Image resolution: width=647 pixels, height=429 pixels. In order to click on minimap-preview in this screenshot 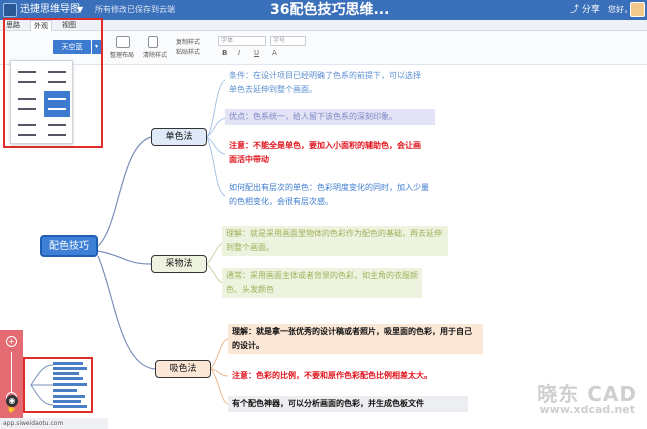, I will do `click(58, 385)`.